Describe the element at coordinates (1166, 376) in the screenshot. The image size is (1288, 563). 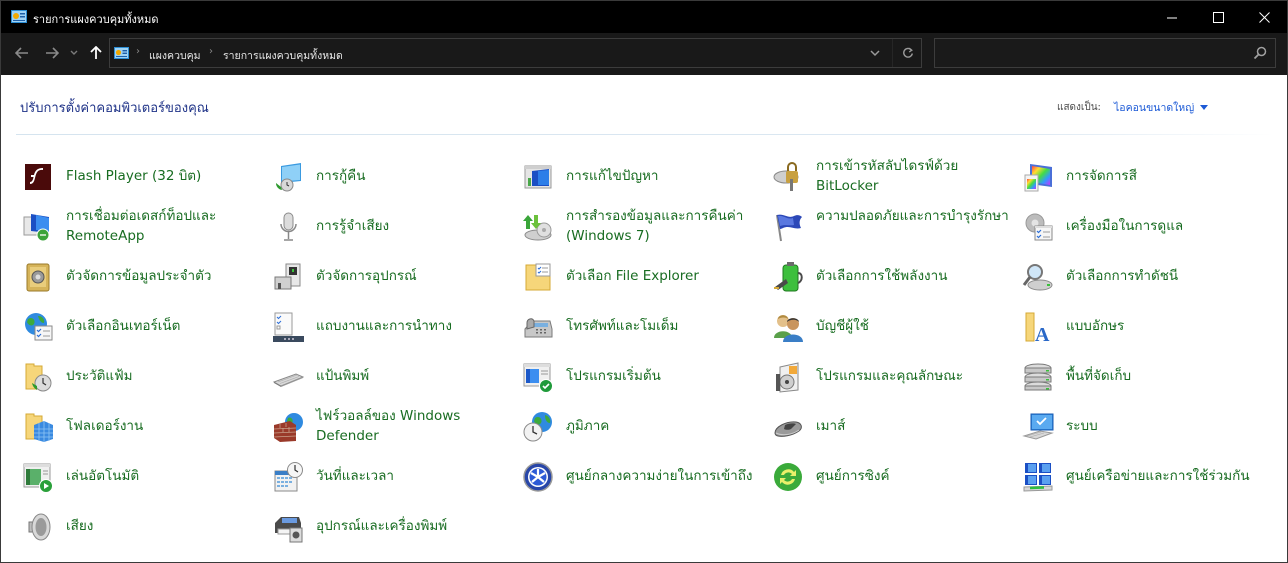
I see `control-panel-item-label: พื้นที่จัดเก็บ` at that location.